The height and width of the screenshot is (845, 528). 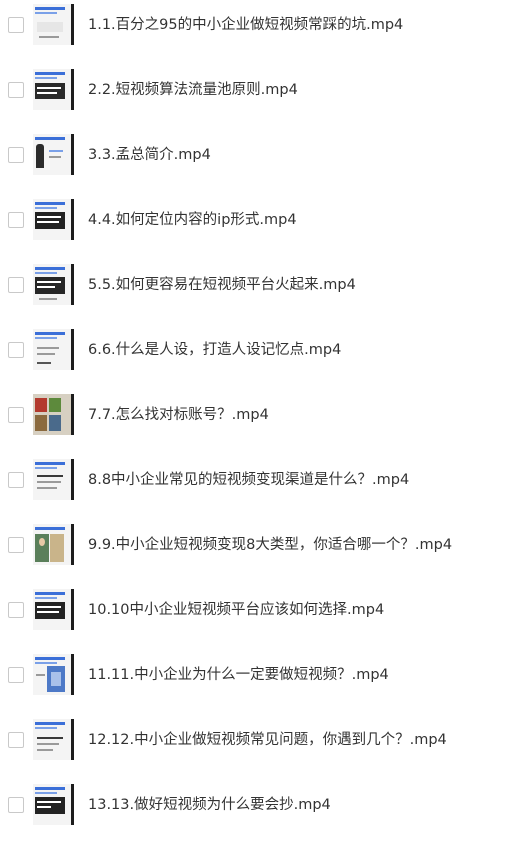 I want to click on file-row: 13.13.做好短视频为什么要会抄.mp4, so click(x=264, y=804).